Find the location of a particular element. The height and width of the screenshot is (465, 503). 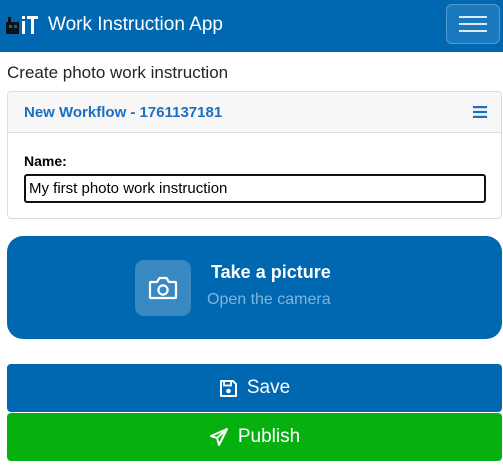

hamburger-icon is located at coordinates (473, 24).